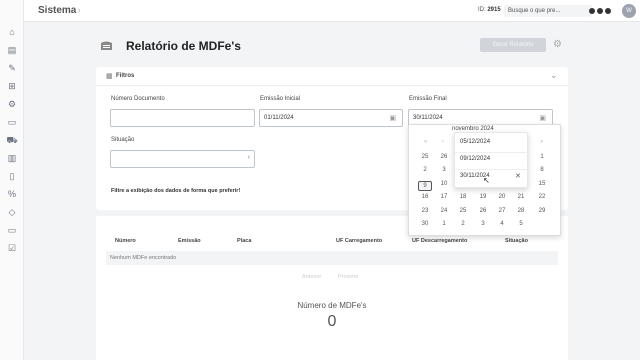 The height and width of the screenshot is (360, 640). Describe the element at coordinates (463, 197) in the screenshot. I see `datepicker-day: 18` at that location.